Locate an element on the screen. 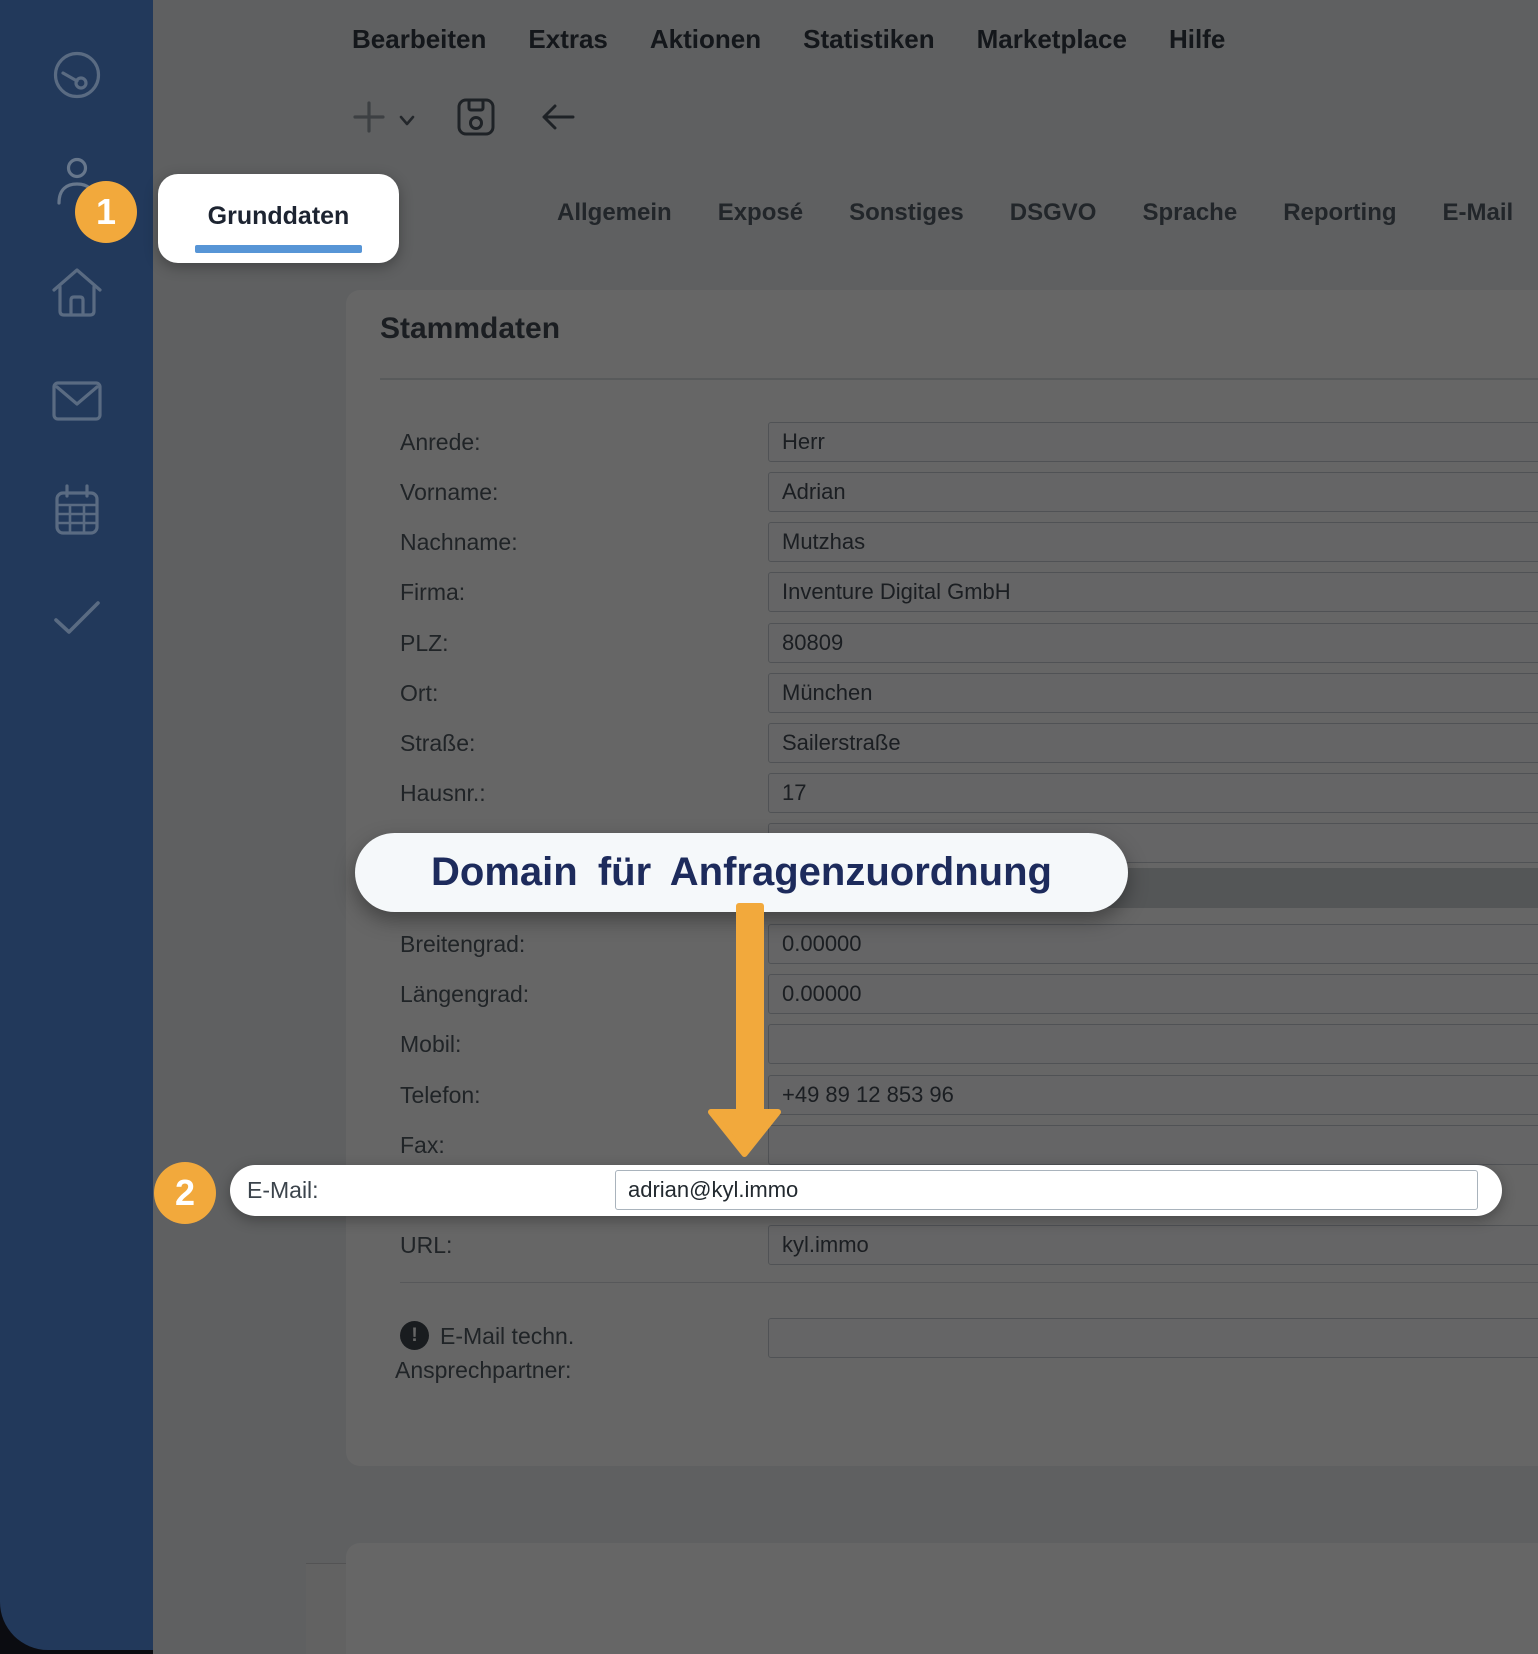 The width and height of the screenshot is (1538, 1654). home-icon is located at coordinates (76, 293).